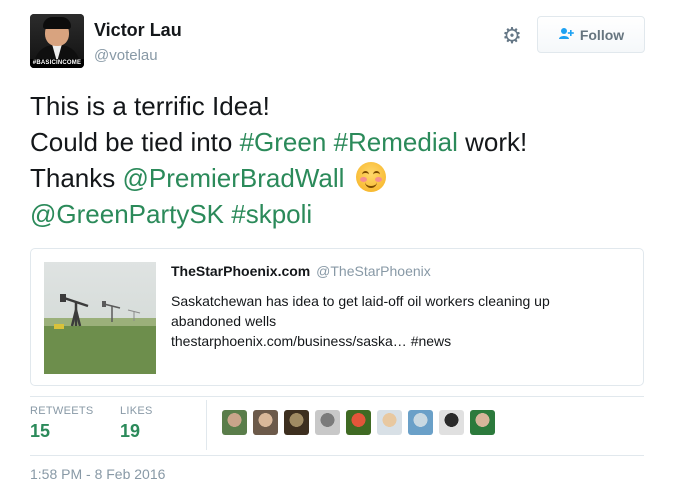  I want to click on author-name: Victor Lau, so click(138, 30).